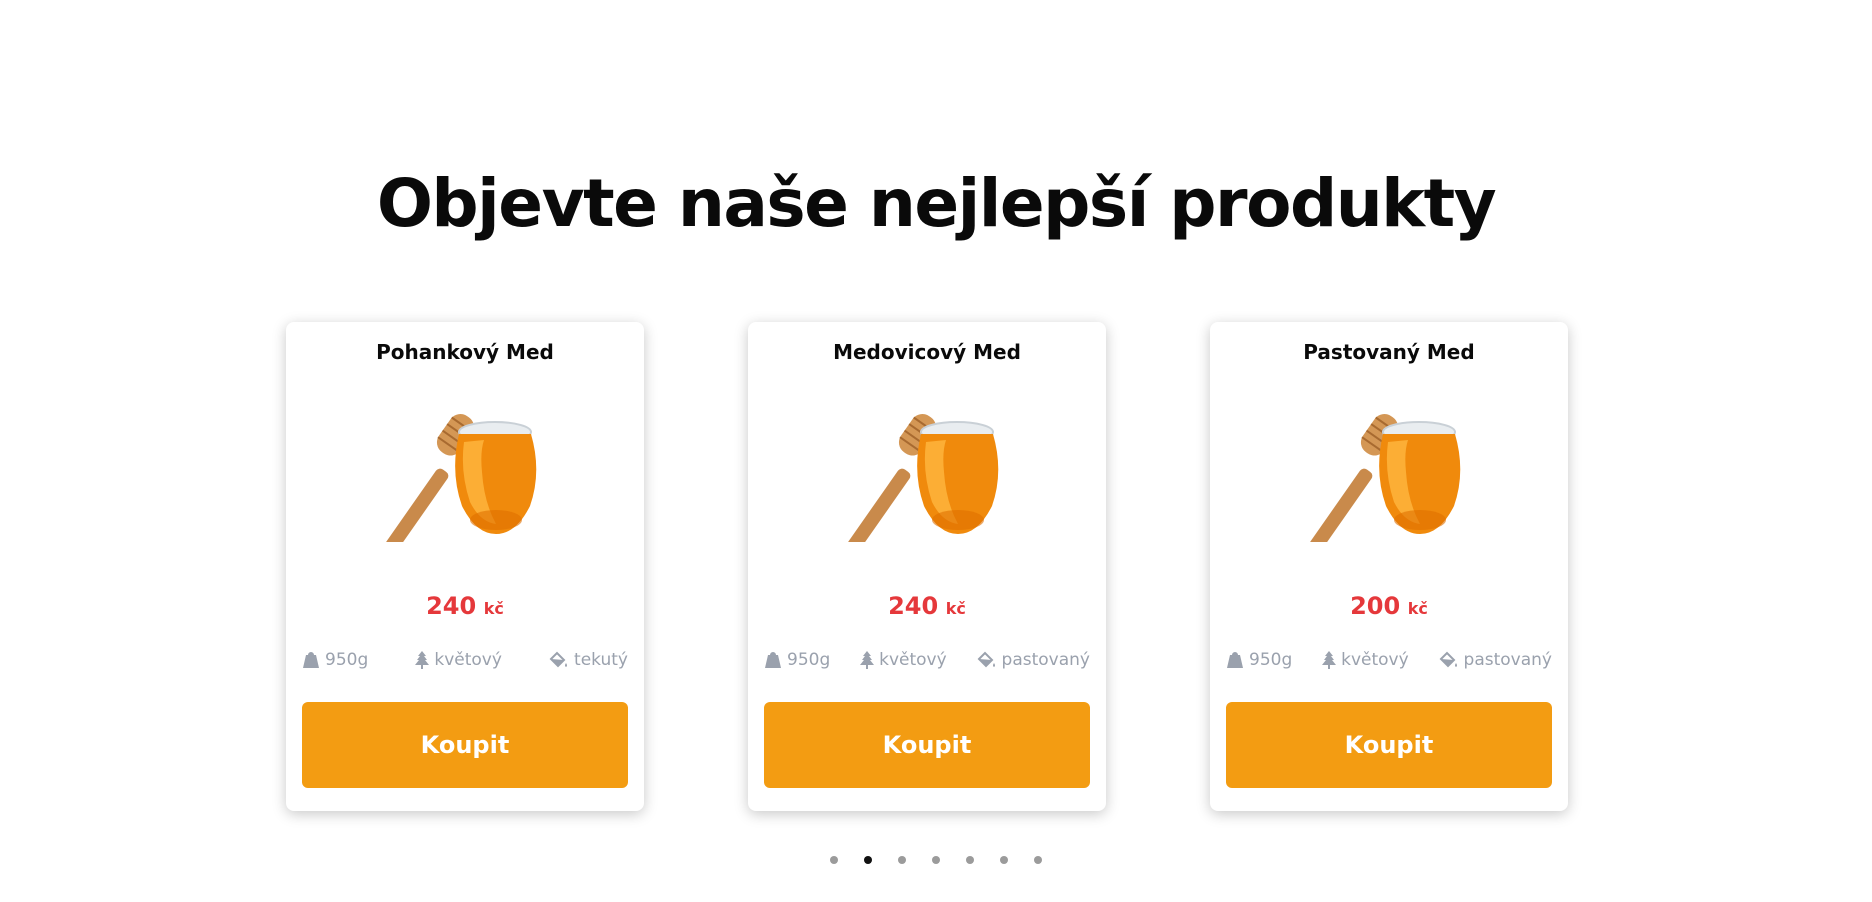 The height and width of the screenshot is (902, 1872). I want to click on product-title: Pastovaný Med, so click(1389, 352).